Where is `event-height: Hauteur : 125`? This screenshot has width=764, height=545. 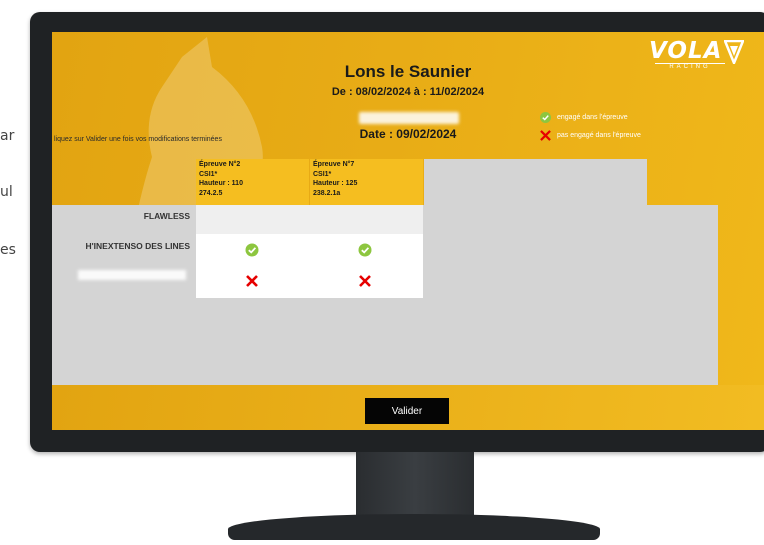
event-height: Hauteur : 125 is located at coordinates (335, 183).